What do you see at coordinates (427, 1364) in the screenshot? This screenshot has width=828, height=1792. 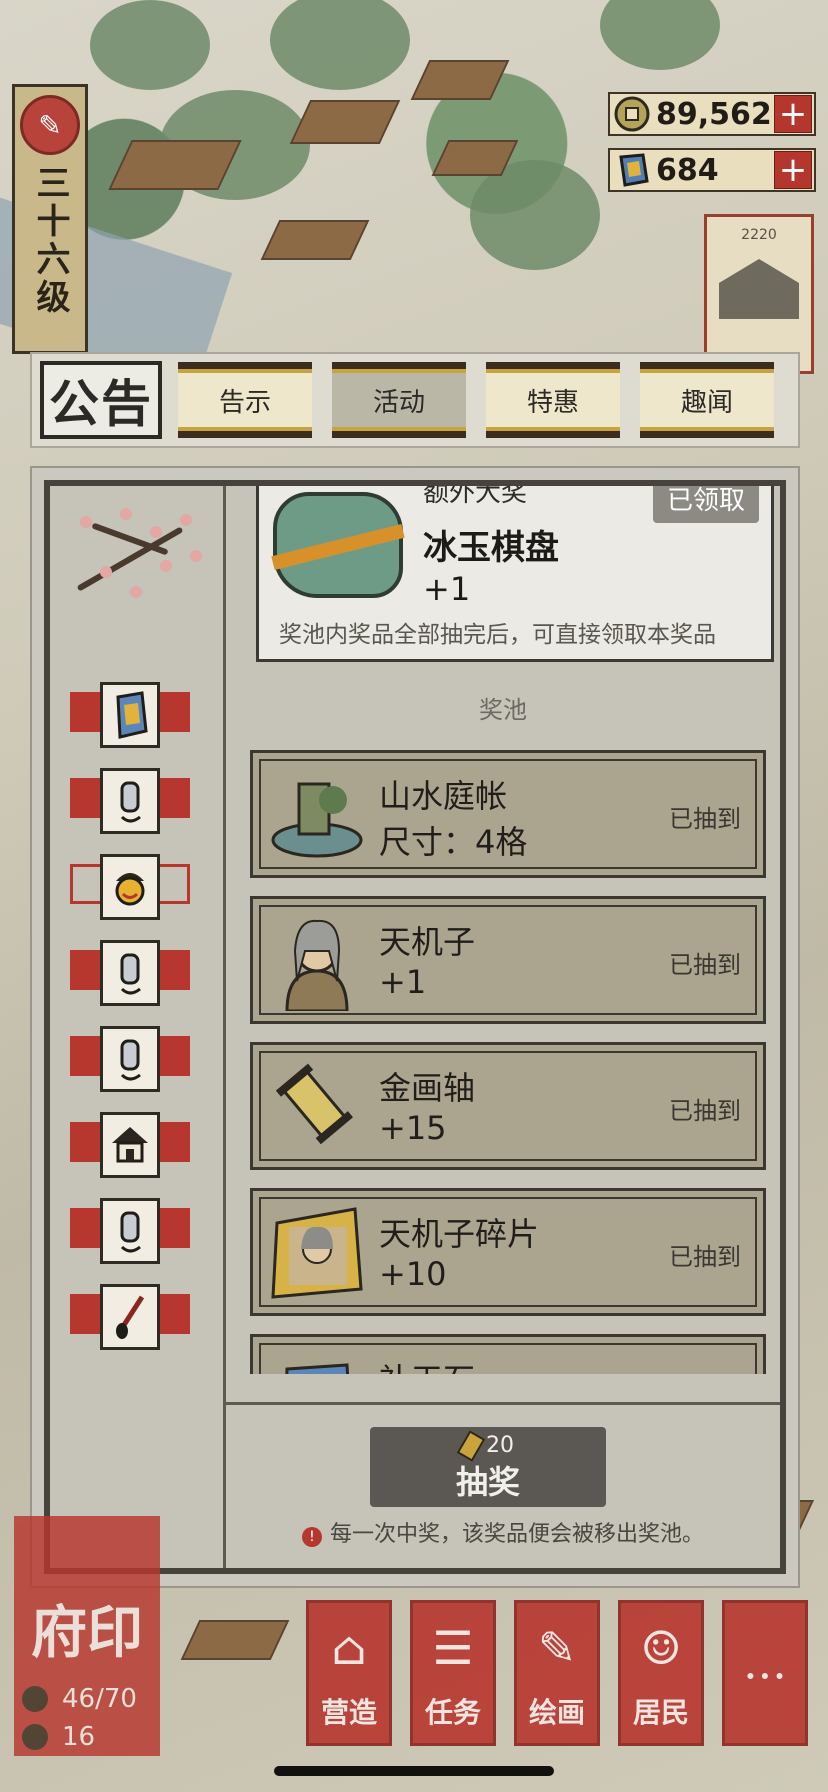 I see `prize-name: 补天石` at bounding box center [427, 1364].